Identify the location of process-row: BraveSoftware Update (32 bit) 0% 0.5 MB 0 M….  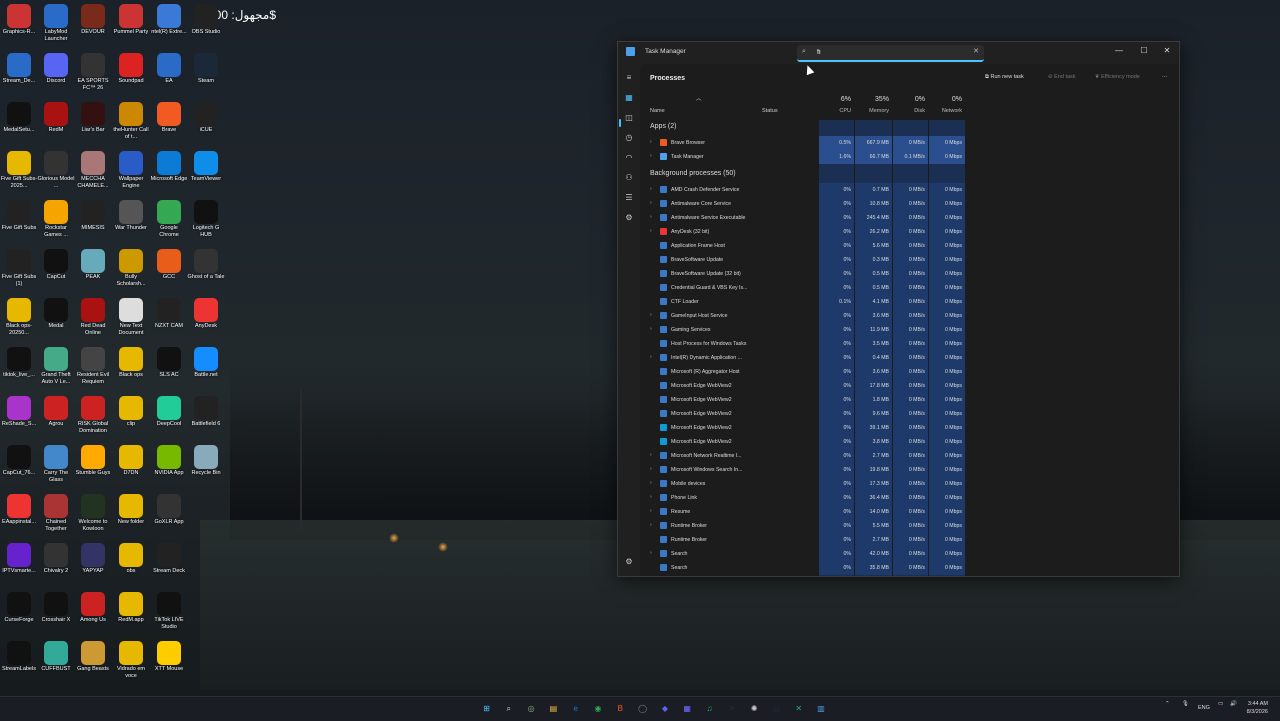
(909, 274).